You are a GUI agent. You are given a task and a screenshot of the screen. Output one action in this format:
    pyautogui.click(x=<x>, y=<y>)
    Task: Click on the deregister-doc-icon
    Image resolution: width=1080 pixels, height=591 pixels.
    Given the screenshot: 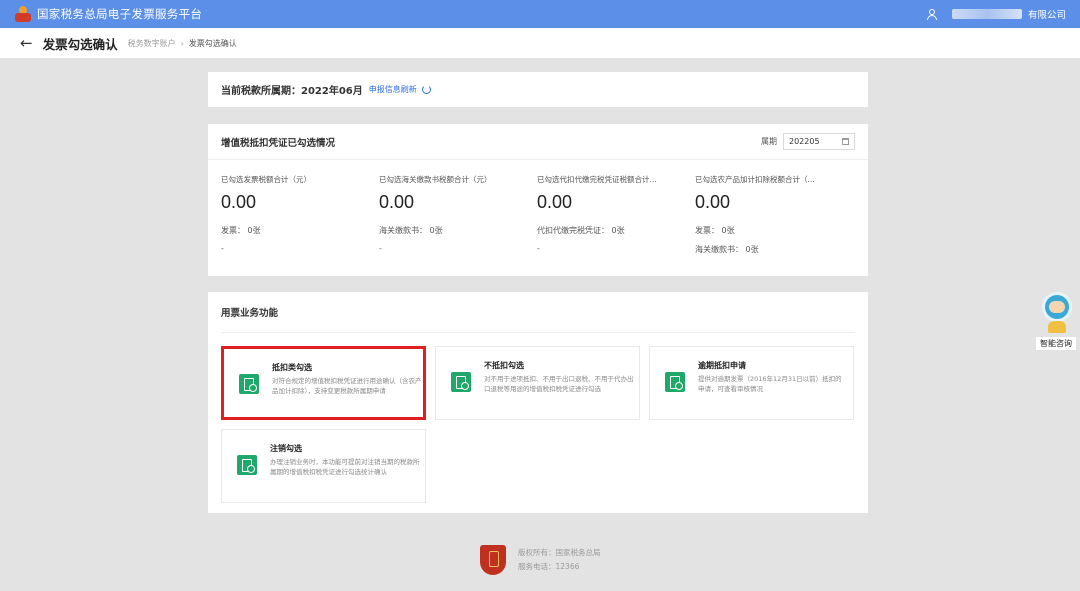 What is the action you would take?
    pyautogui.click(x=247, y=465)
    